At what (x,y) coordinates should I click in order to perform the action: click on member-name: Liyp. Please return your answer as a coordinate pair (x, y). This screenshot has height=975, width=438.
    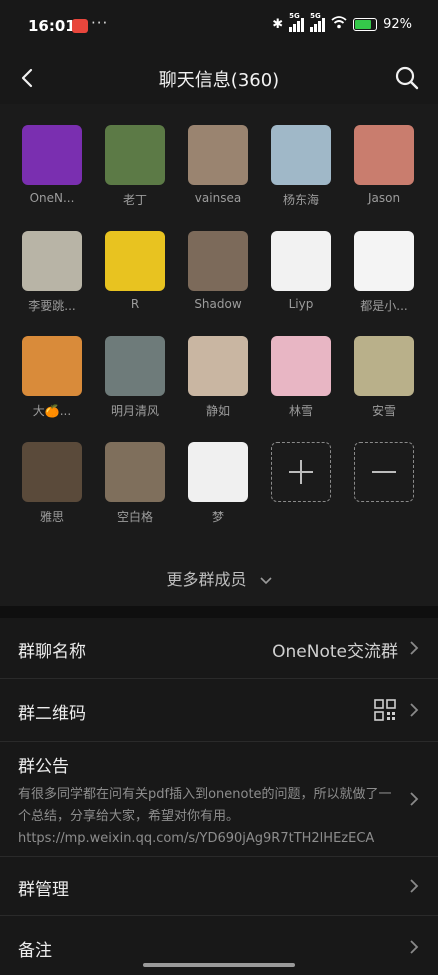
    Looking at the image, I should click on (301, 304).